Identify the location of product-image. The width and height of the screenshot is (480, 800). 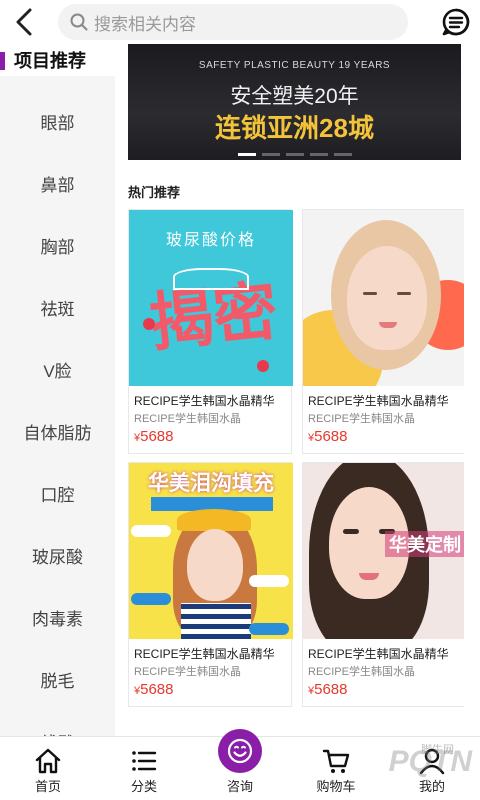
(383, 298).